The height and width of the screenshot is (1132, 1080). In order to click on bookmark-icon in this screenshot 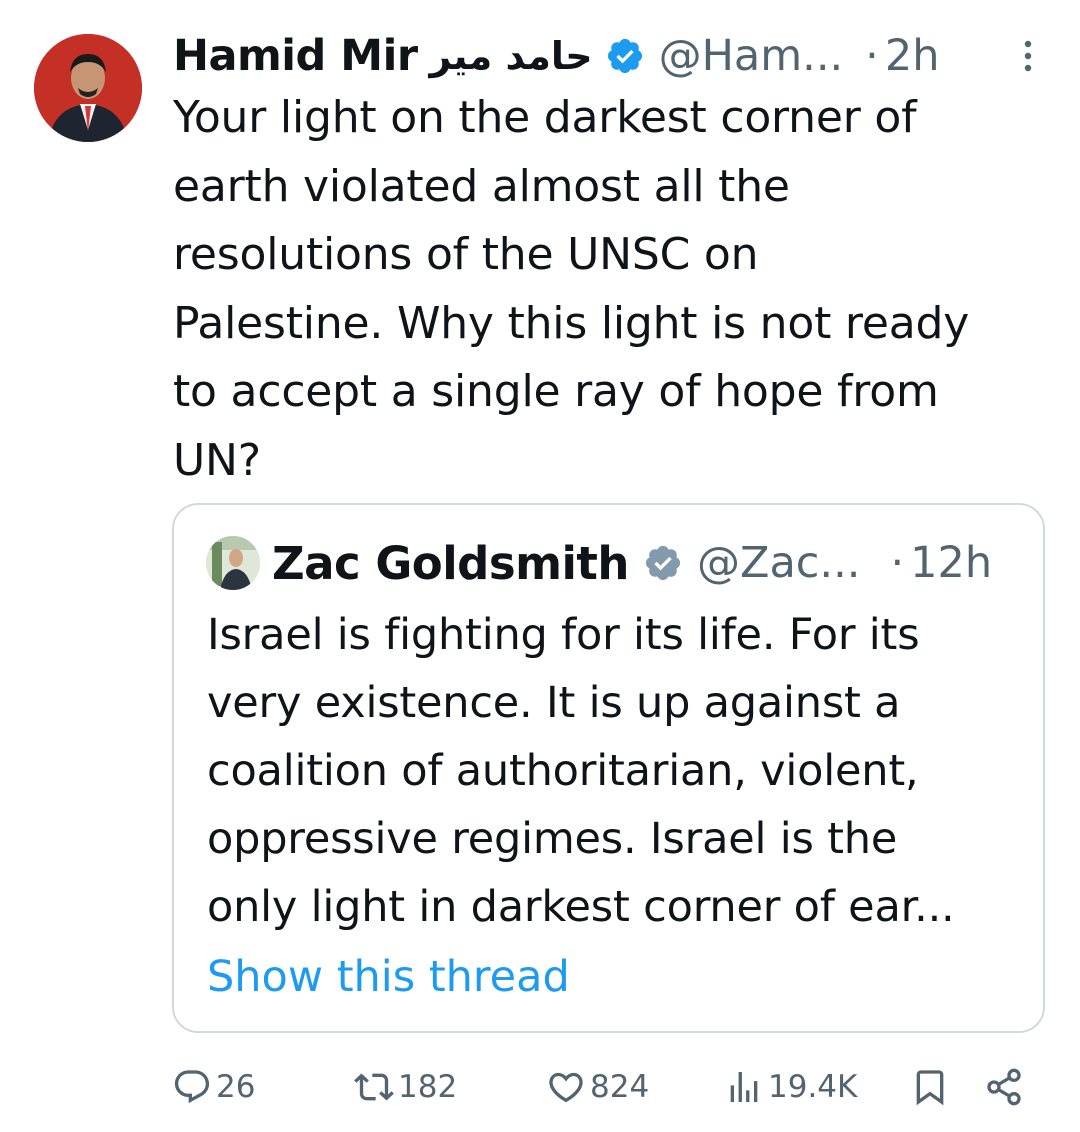, I will do `click(930, 1088)`.